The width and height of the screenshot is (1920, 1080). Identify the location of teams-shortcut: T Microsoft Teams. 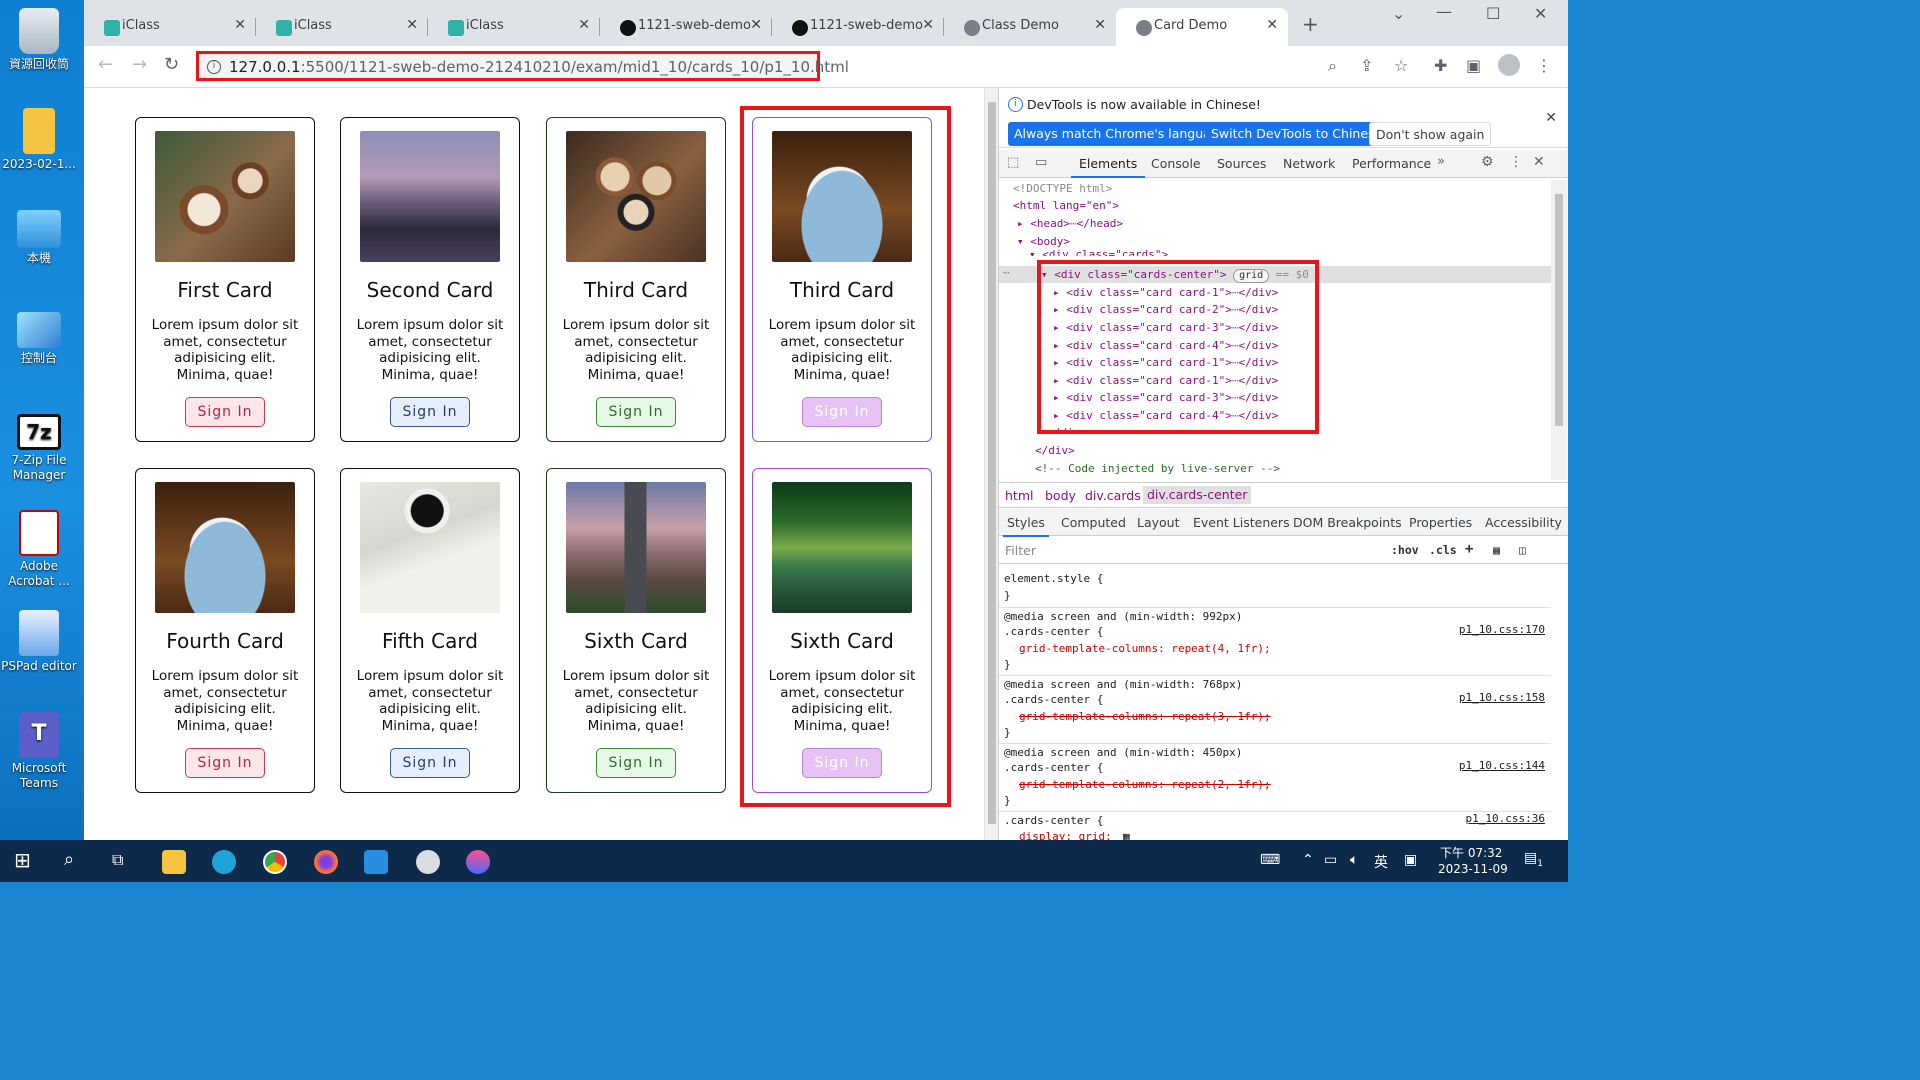
(39, 751).